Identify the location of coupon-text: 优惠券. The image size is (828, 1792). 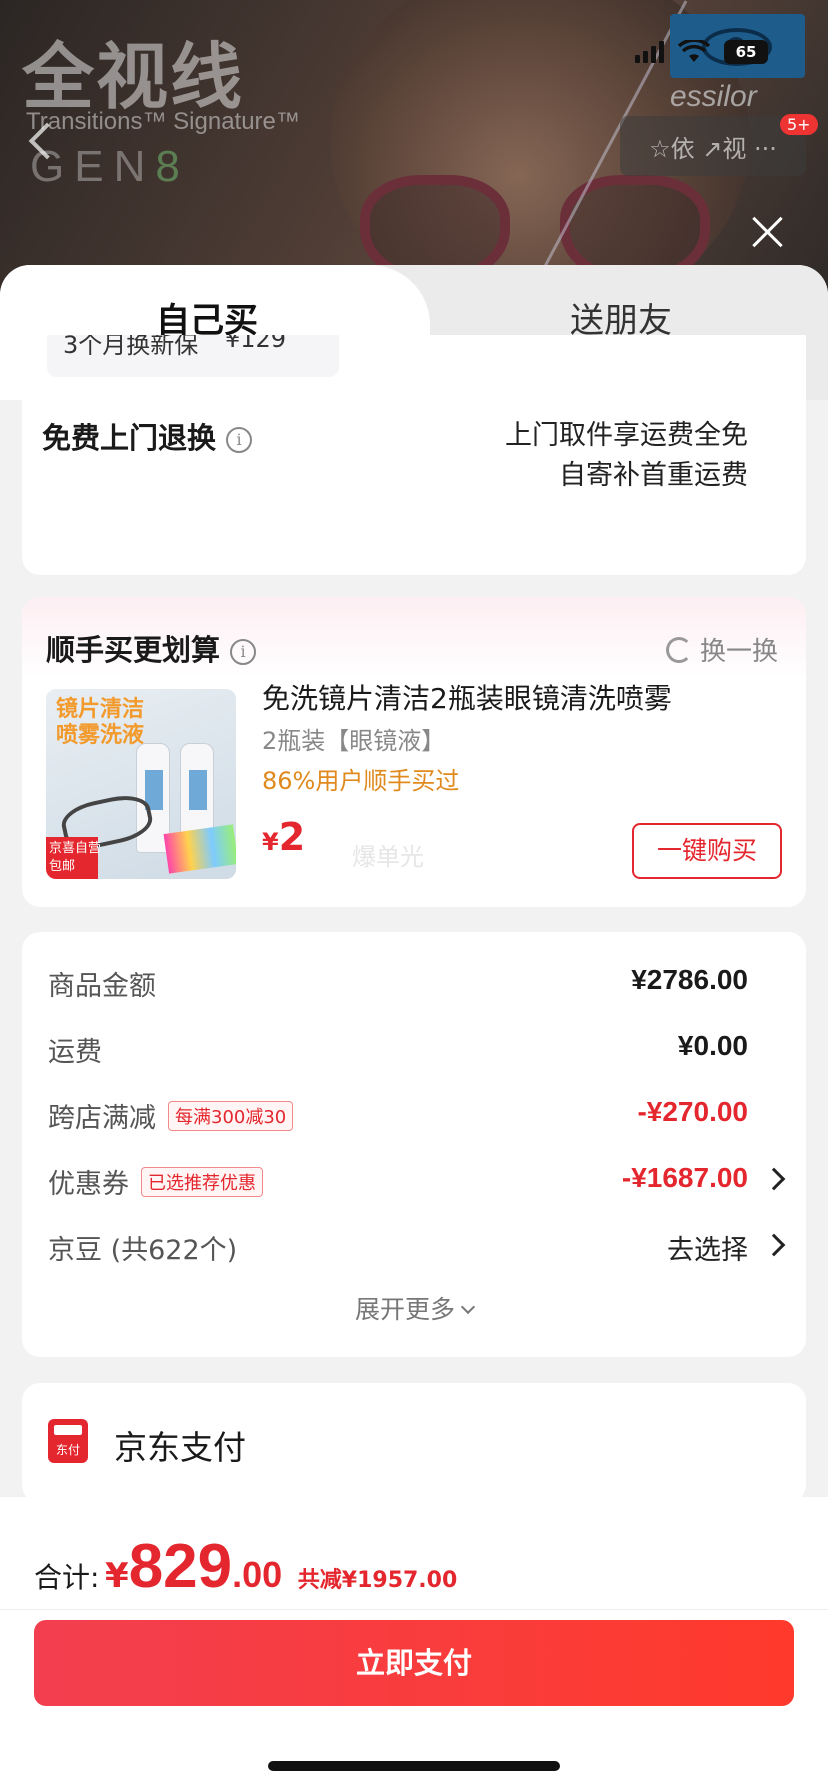
(88, 1184).